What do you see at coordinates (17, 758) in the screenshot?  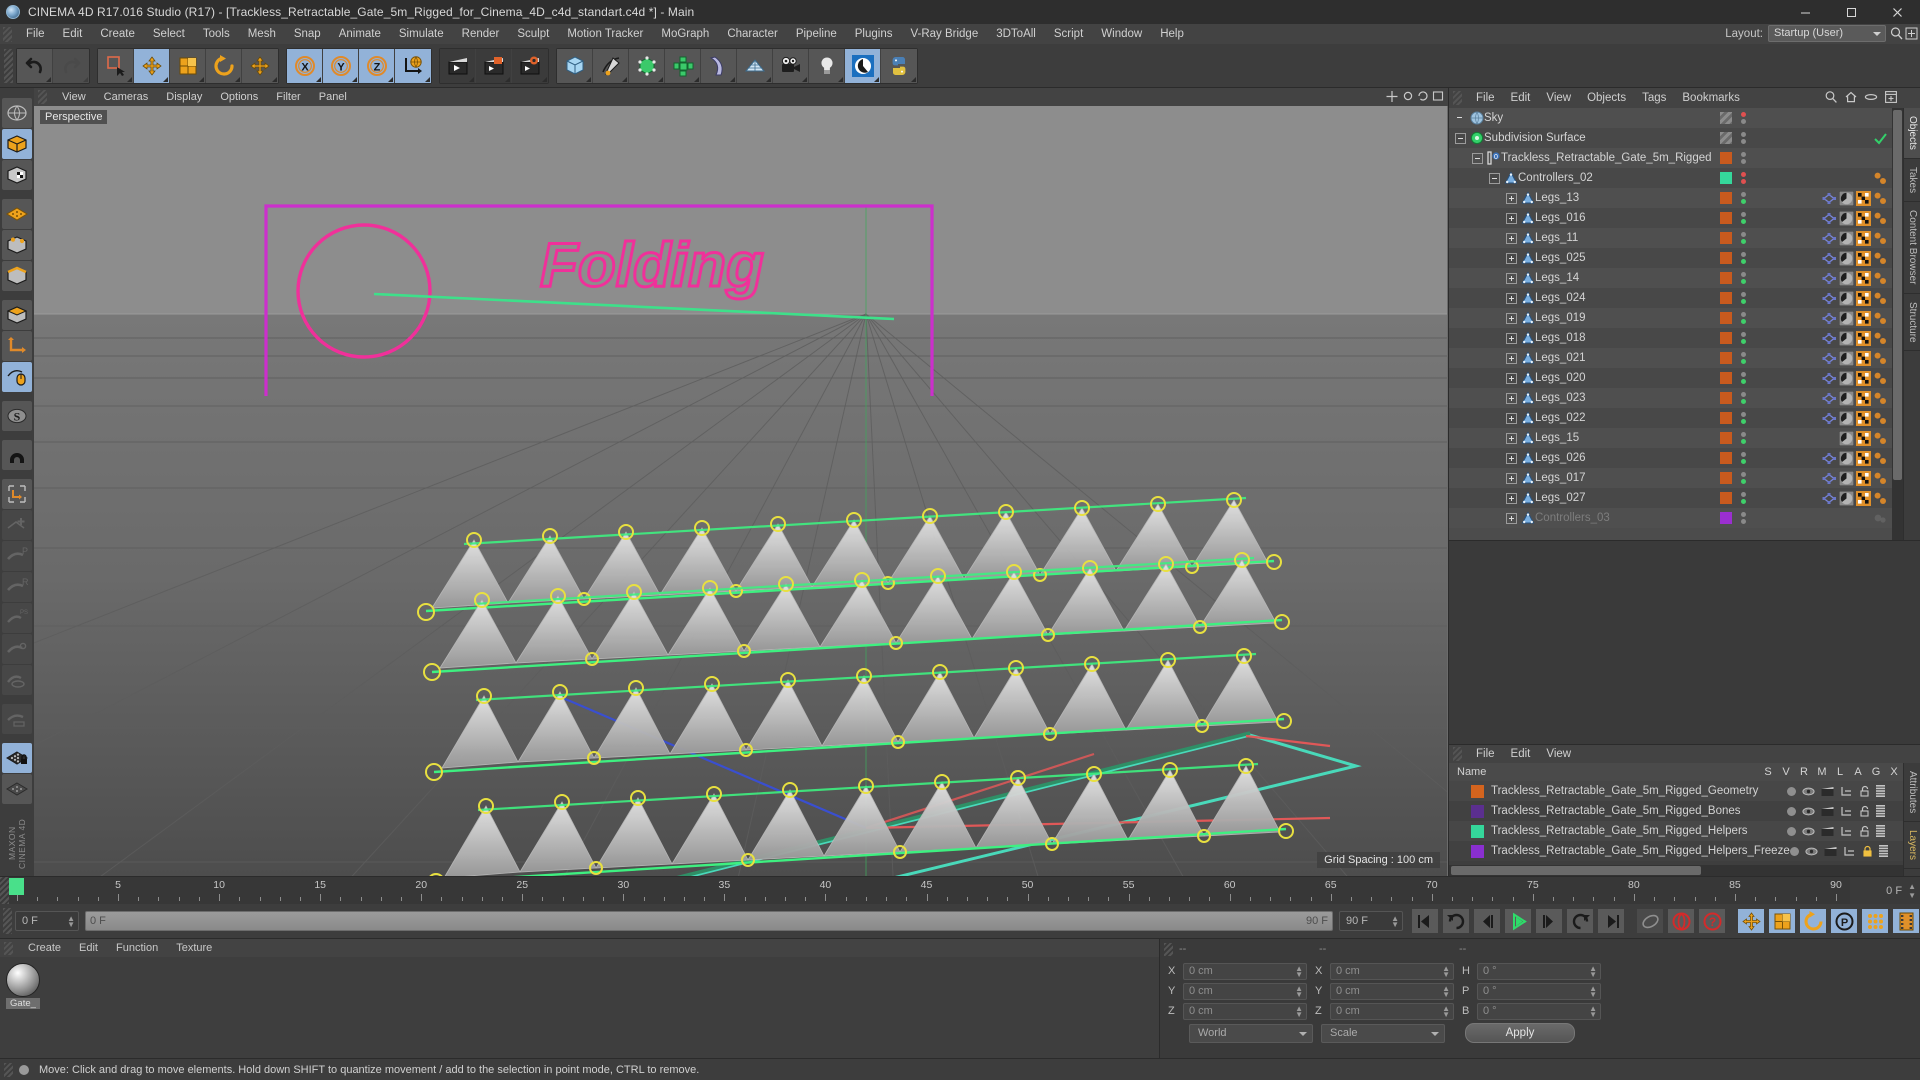 I see `lock-workplane-button` at bounding box center [17, 758].